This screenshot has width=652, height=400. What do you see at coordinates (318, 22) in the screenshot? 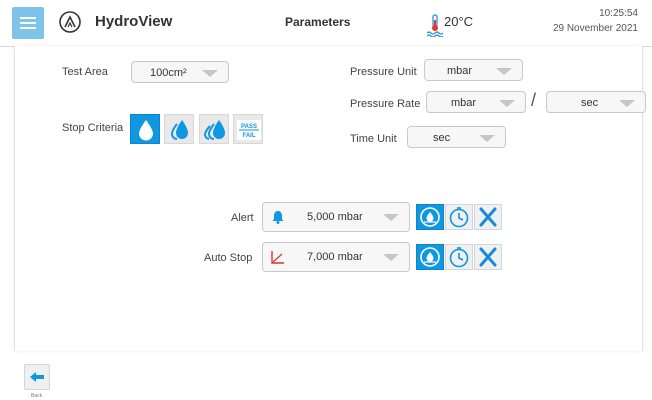
I see `page-title: Parameters` at bounding box center [318, 22].